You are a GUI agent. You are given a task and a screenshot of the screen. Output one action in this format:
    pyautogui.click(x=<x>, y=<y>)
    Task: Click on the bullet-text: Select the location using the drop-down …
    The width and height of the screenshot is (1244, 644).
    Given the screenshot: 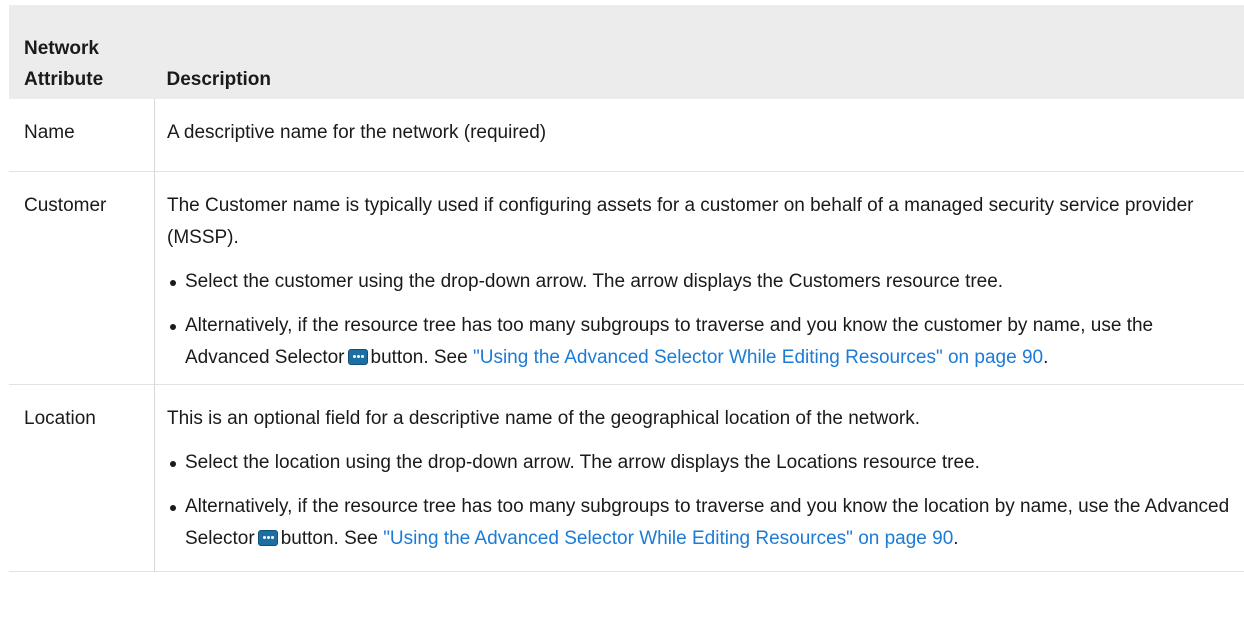 What is the action you would take?
    pyautogui.click(x=582, y=462)
    